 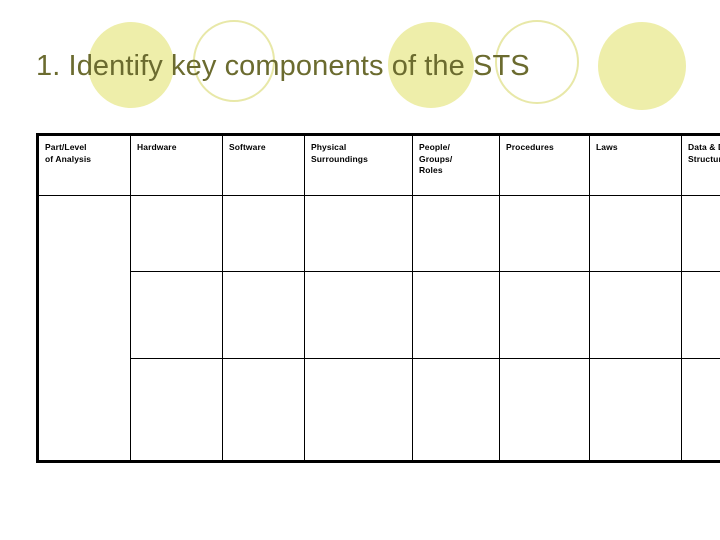 What do you see at coordinates (358, 233) in the screenshot?
I see `cell-physical-r1` at bounding box center [358, 233].